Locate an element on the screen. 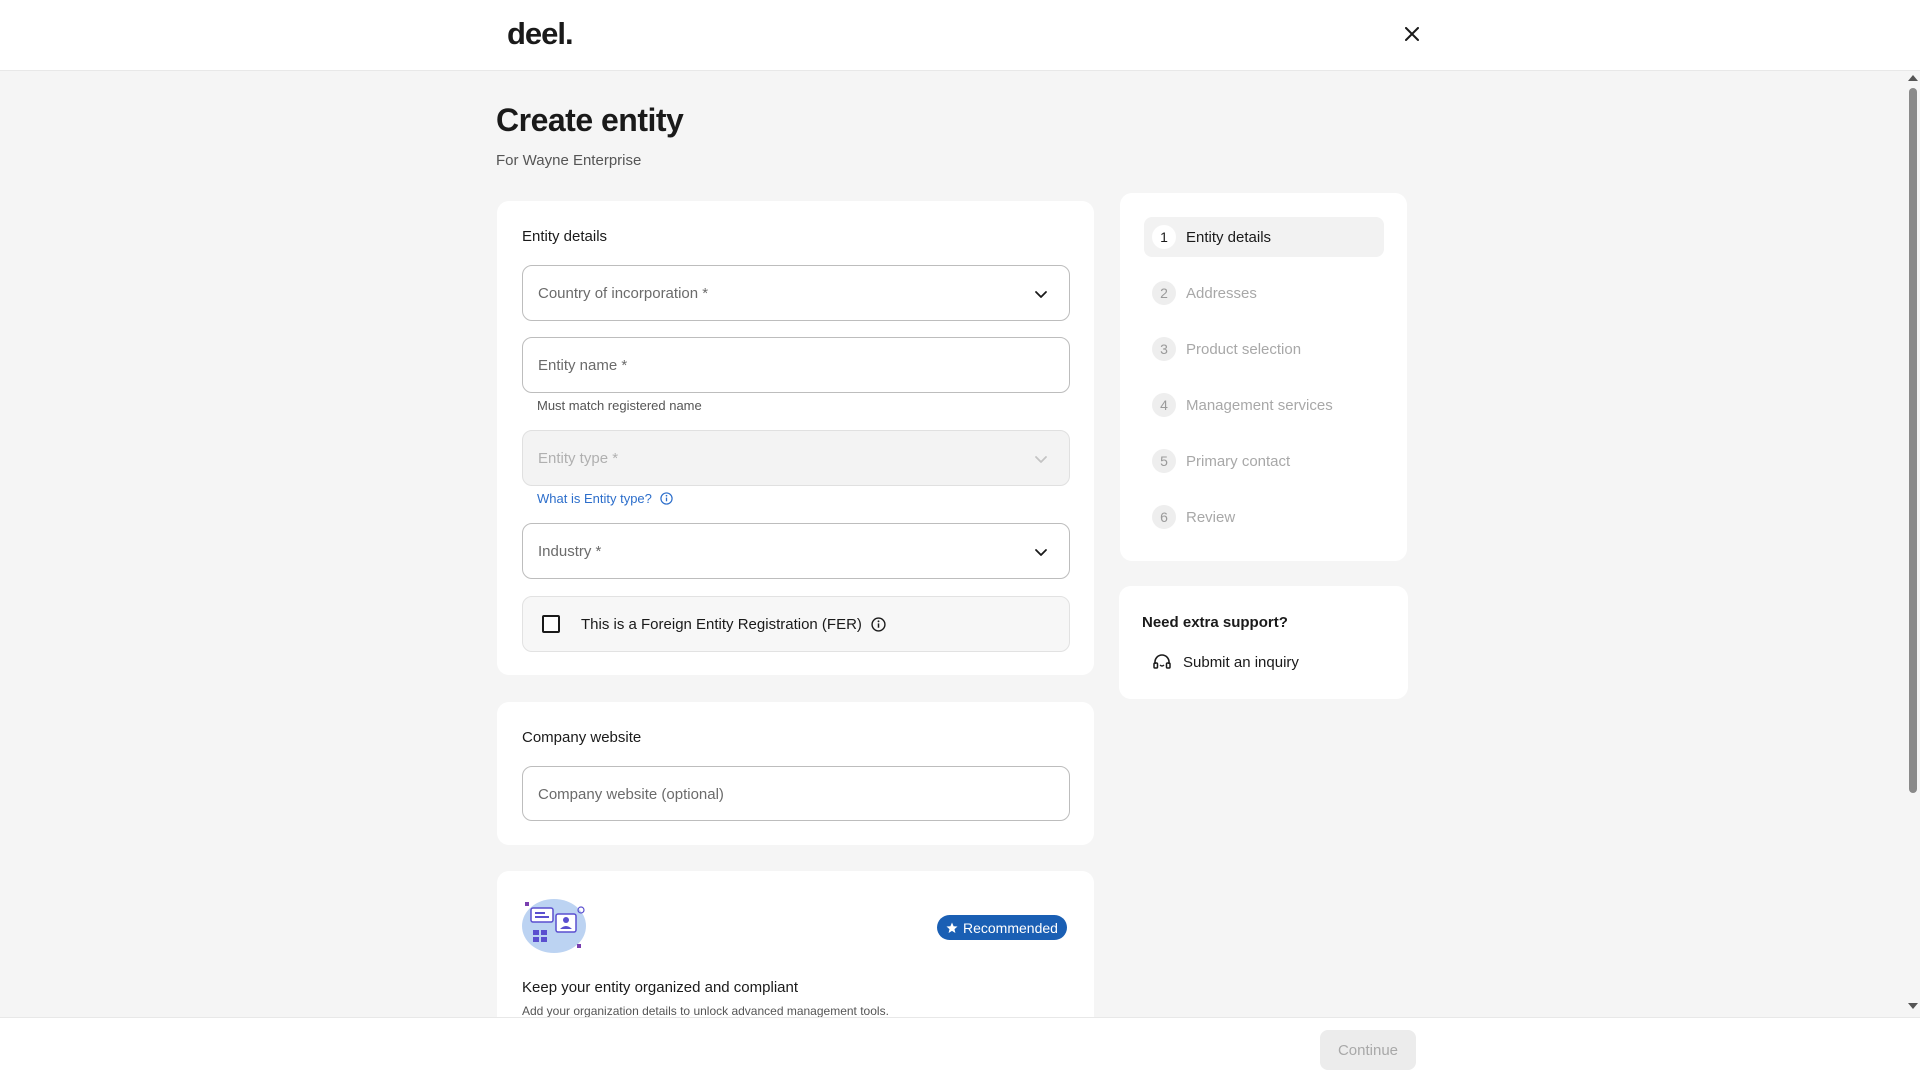  industry-placeholder: Industry * is located at coordinates (570, 551).